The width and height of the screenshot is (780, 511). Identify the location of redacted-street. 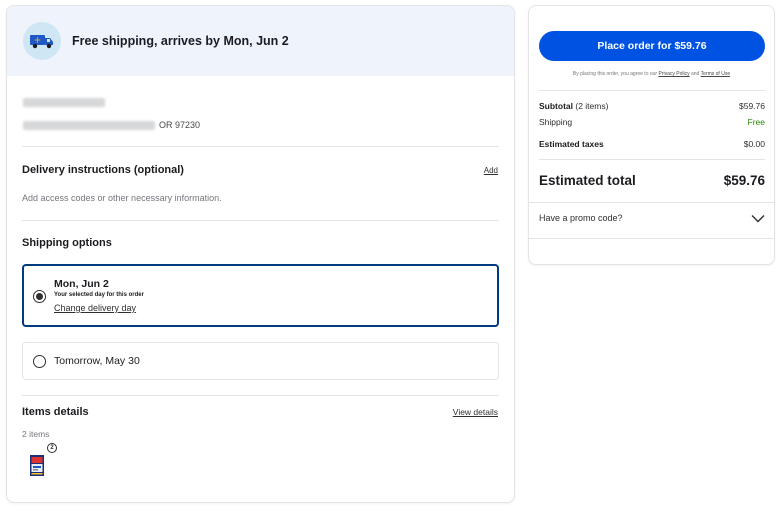
(89, 125).